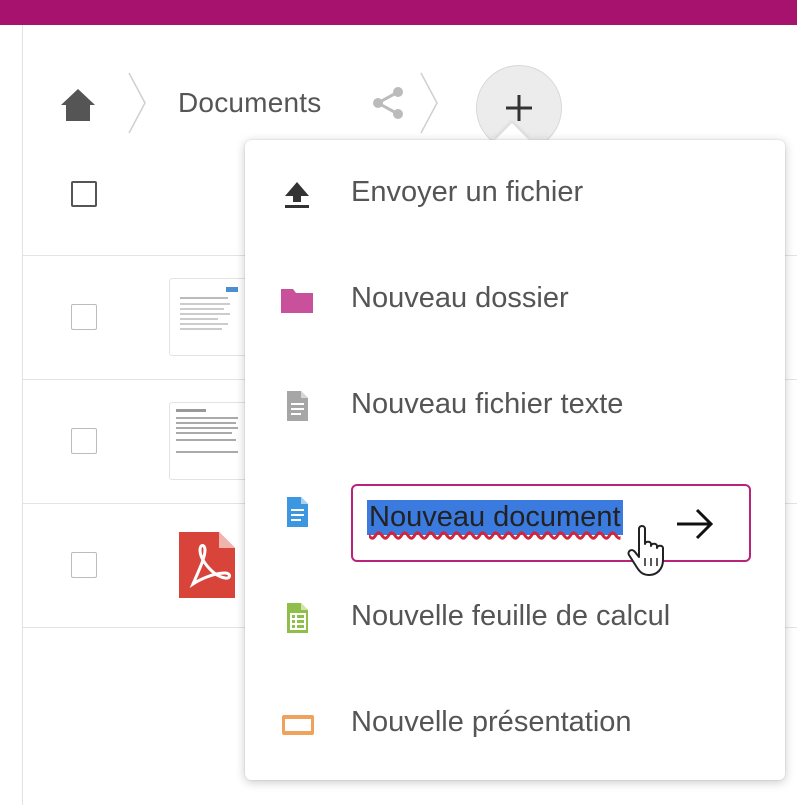 The width and height of the screenshot is (797, 805). I want to click on menu-item-new-presentation: Nouvelle présentation, so click(515, 723).